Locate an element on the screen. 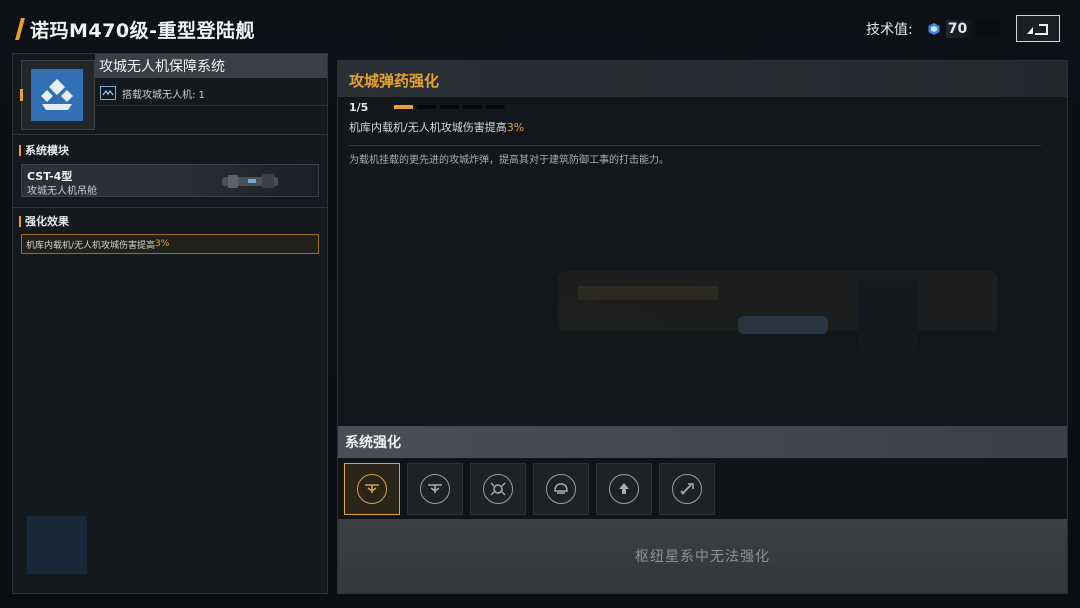 The width and height of the screenshot is (1080, 608). module-description: 攻城无人机吊舱 is located at coordinates (62, 191).